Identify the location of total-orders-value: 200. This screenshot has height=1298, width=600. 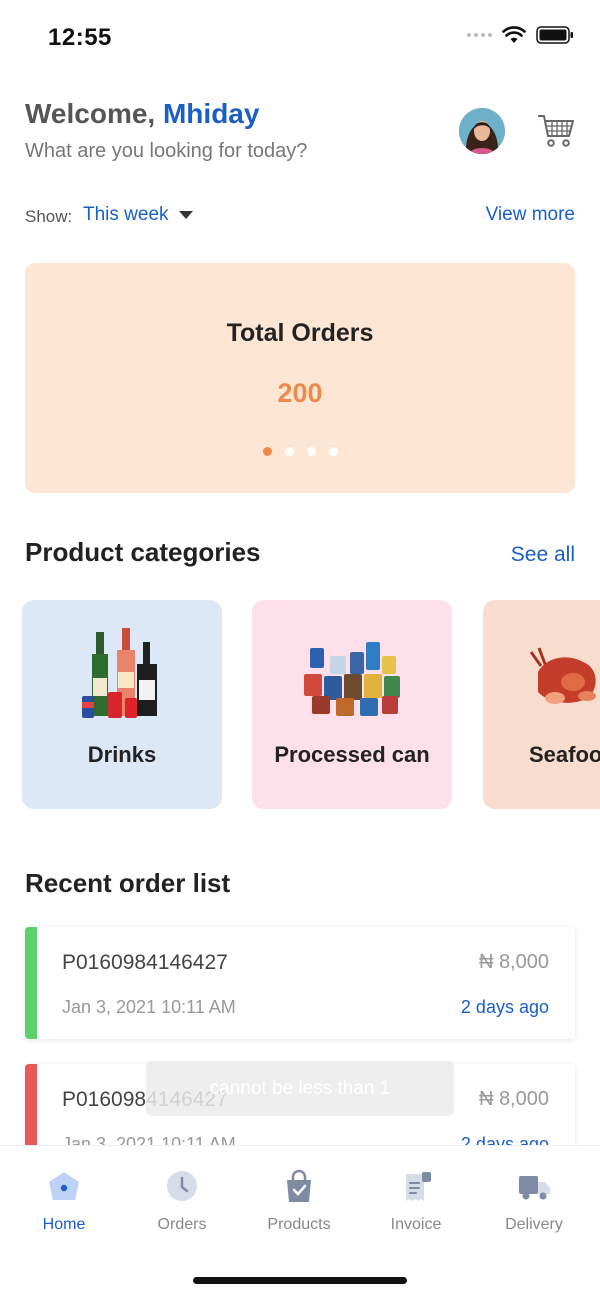
(300, 393).